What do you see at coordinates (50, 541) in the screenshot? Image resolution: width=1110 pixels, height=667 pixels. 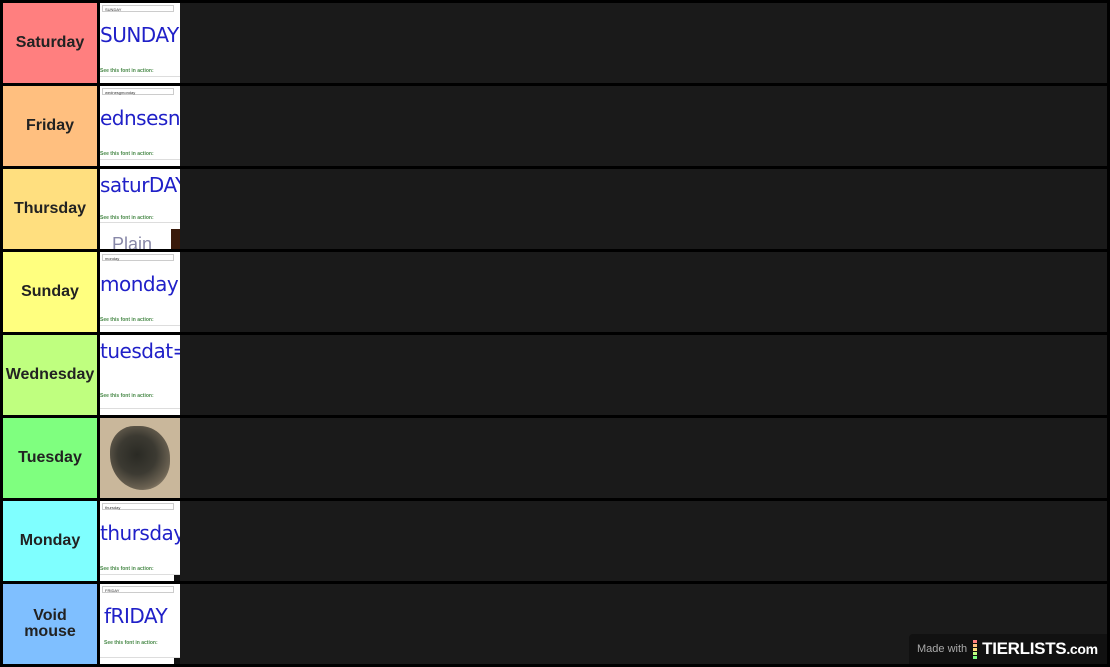 I see `tier-label: Monday` at bounding box center [50, 541].